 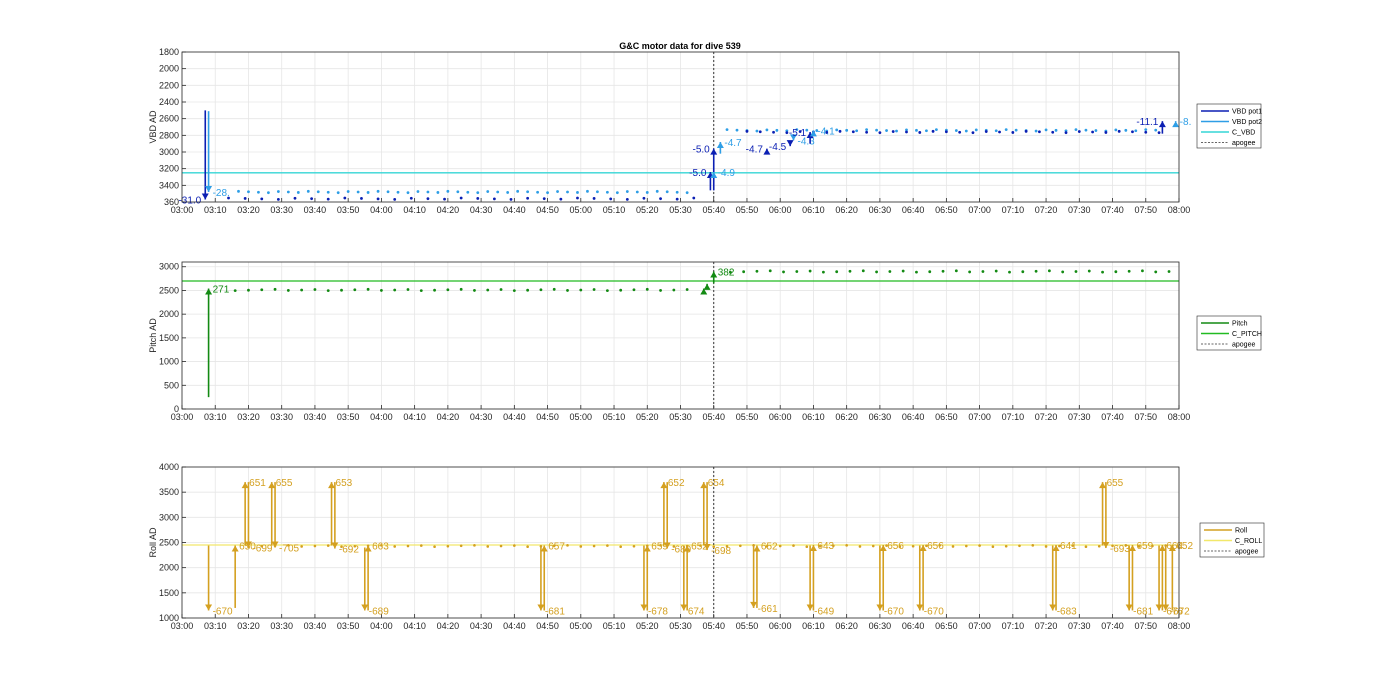 What do you see at coordinates (880, 210) in the screenshot?
I see `x-tick-label: 06:30` at bounding box center [880, 210].